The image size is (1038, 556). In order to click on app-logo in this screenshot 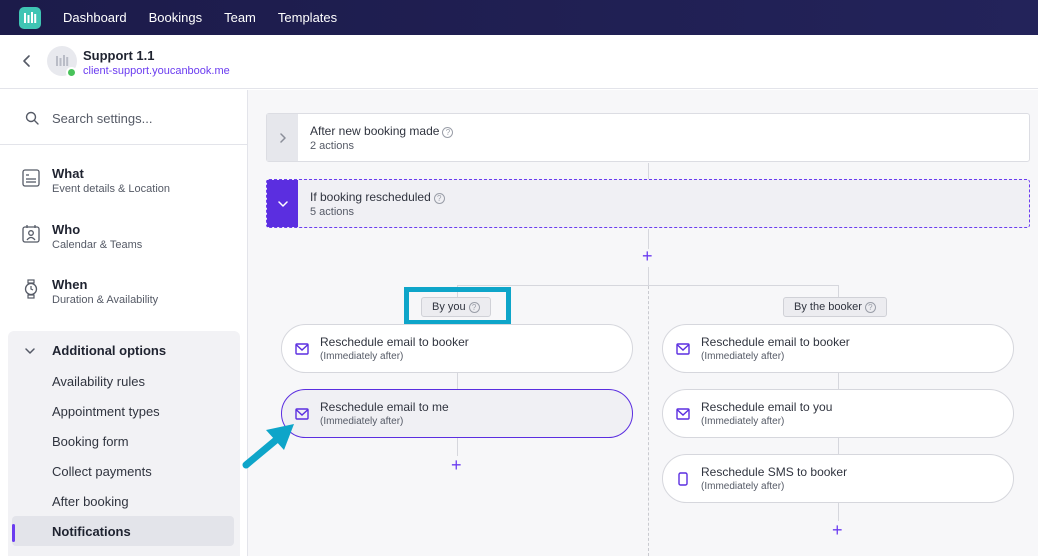, I will do `click(30, 17)`.